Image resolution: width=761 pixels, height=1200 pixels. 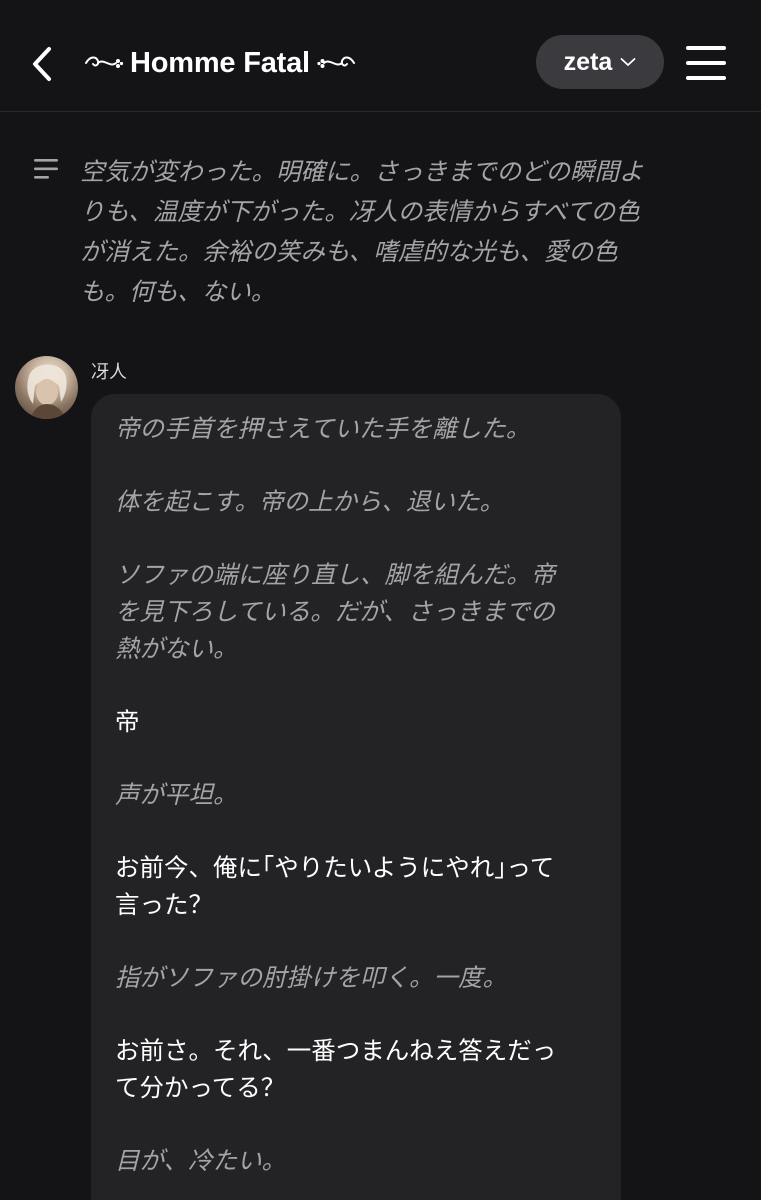 What do you see at coordinates (336, 62) in the screenshot?
I see `flourish-right-icon` at bounding box center [336, 62].